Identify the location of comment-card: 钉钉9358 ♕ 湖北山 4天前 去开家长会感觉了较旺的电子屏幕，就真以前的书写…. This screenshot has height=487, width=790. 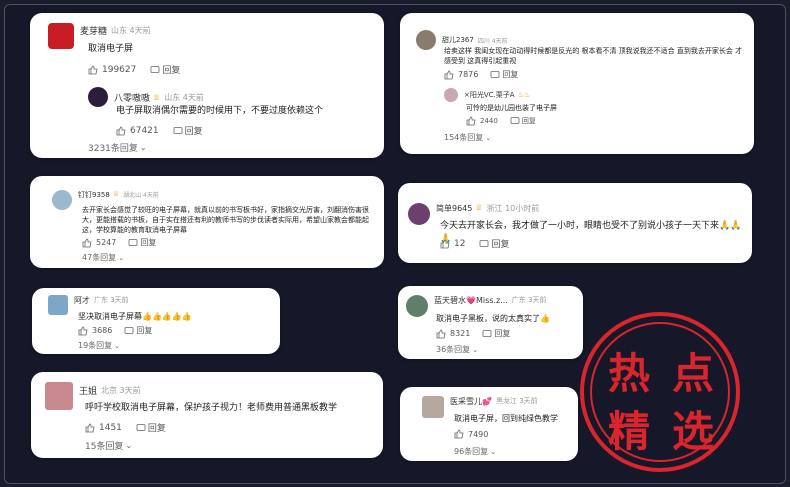
(207, 222).